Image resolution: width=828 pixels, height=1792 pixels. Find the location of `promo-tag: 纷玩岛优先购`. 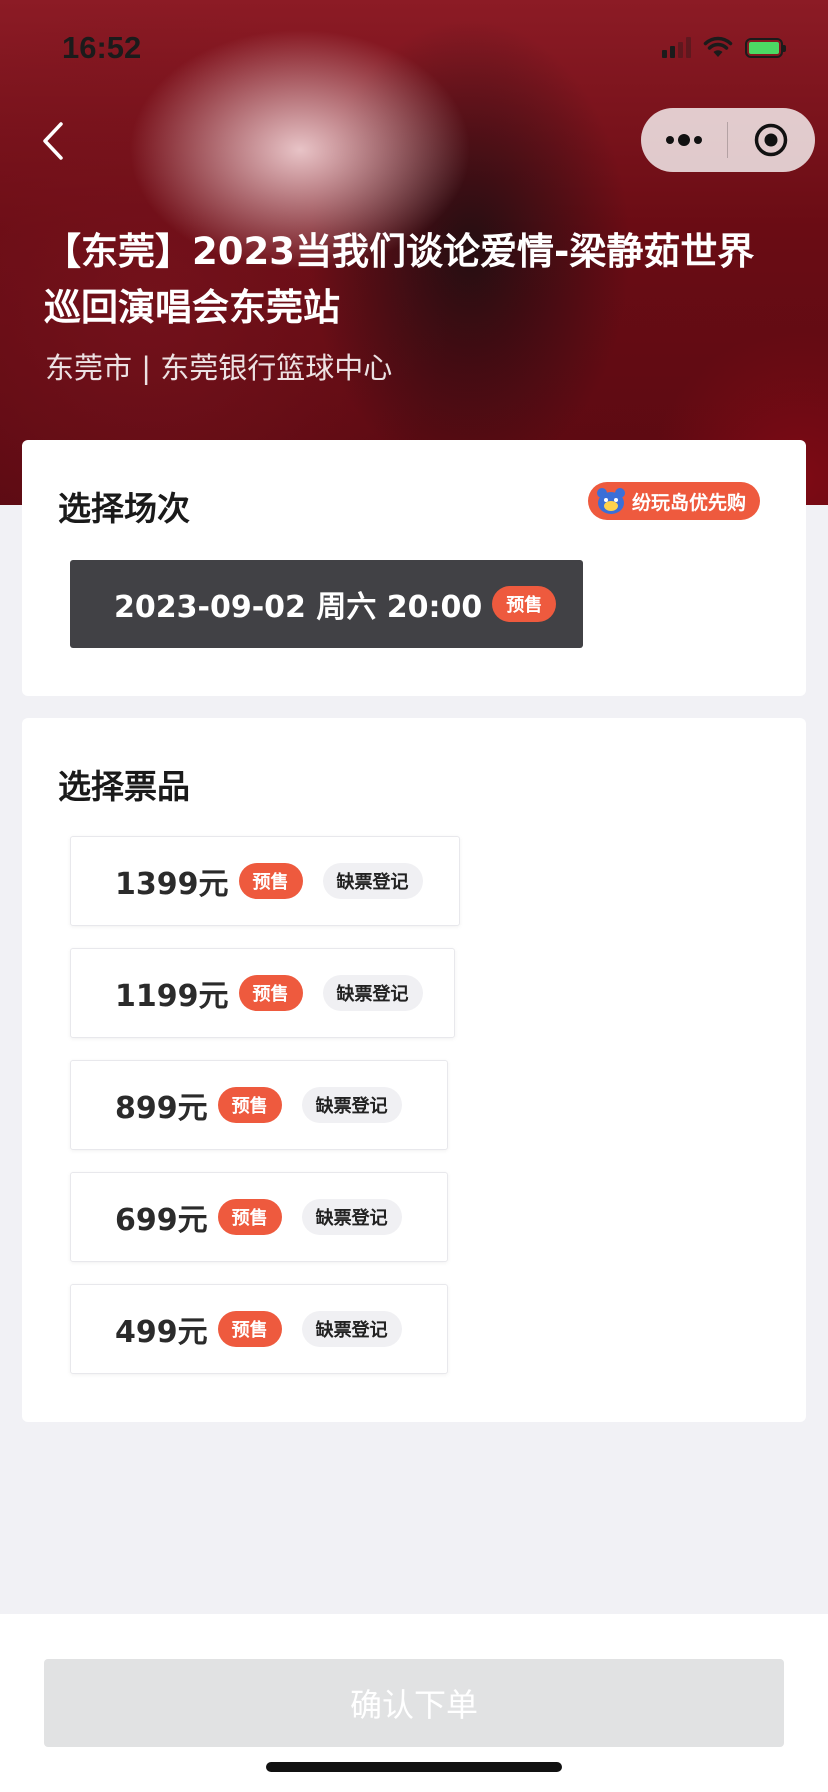

promo-tag: 纷玩岛优先购 is located at coordinates (674, 501).